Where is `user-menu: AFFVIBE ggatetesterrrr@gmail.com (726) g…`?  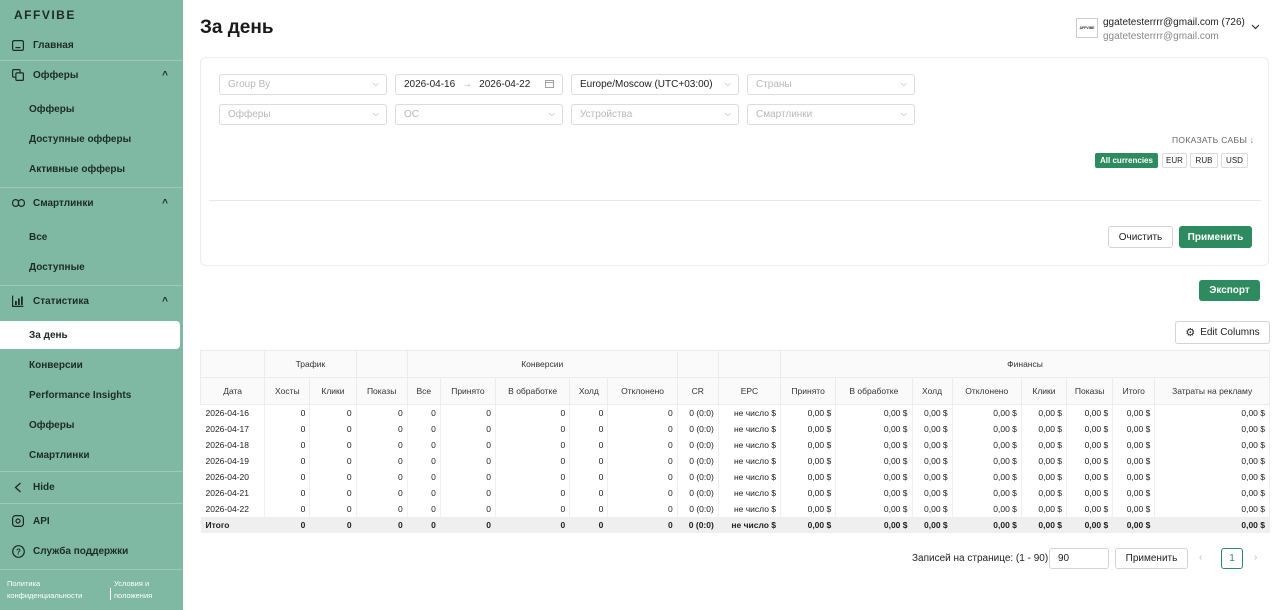 user-menu: AFFVIBE ggatetesterrrr@gmail.com (726) g… is located at coordinates (1160, 30).